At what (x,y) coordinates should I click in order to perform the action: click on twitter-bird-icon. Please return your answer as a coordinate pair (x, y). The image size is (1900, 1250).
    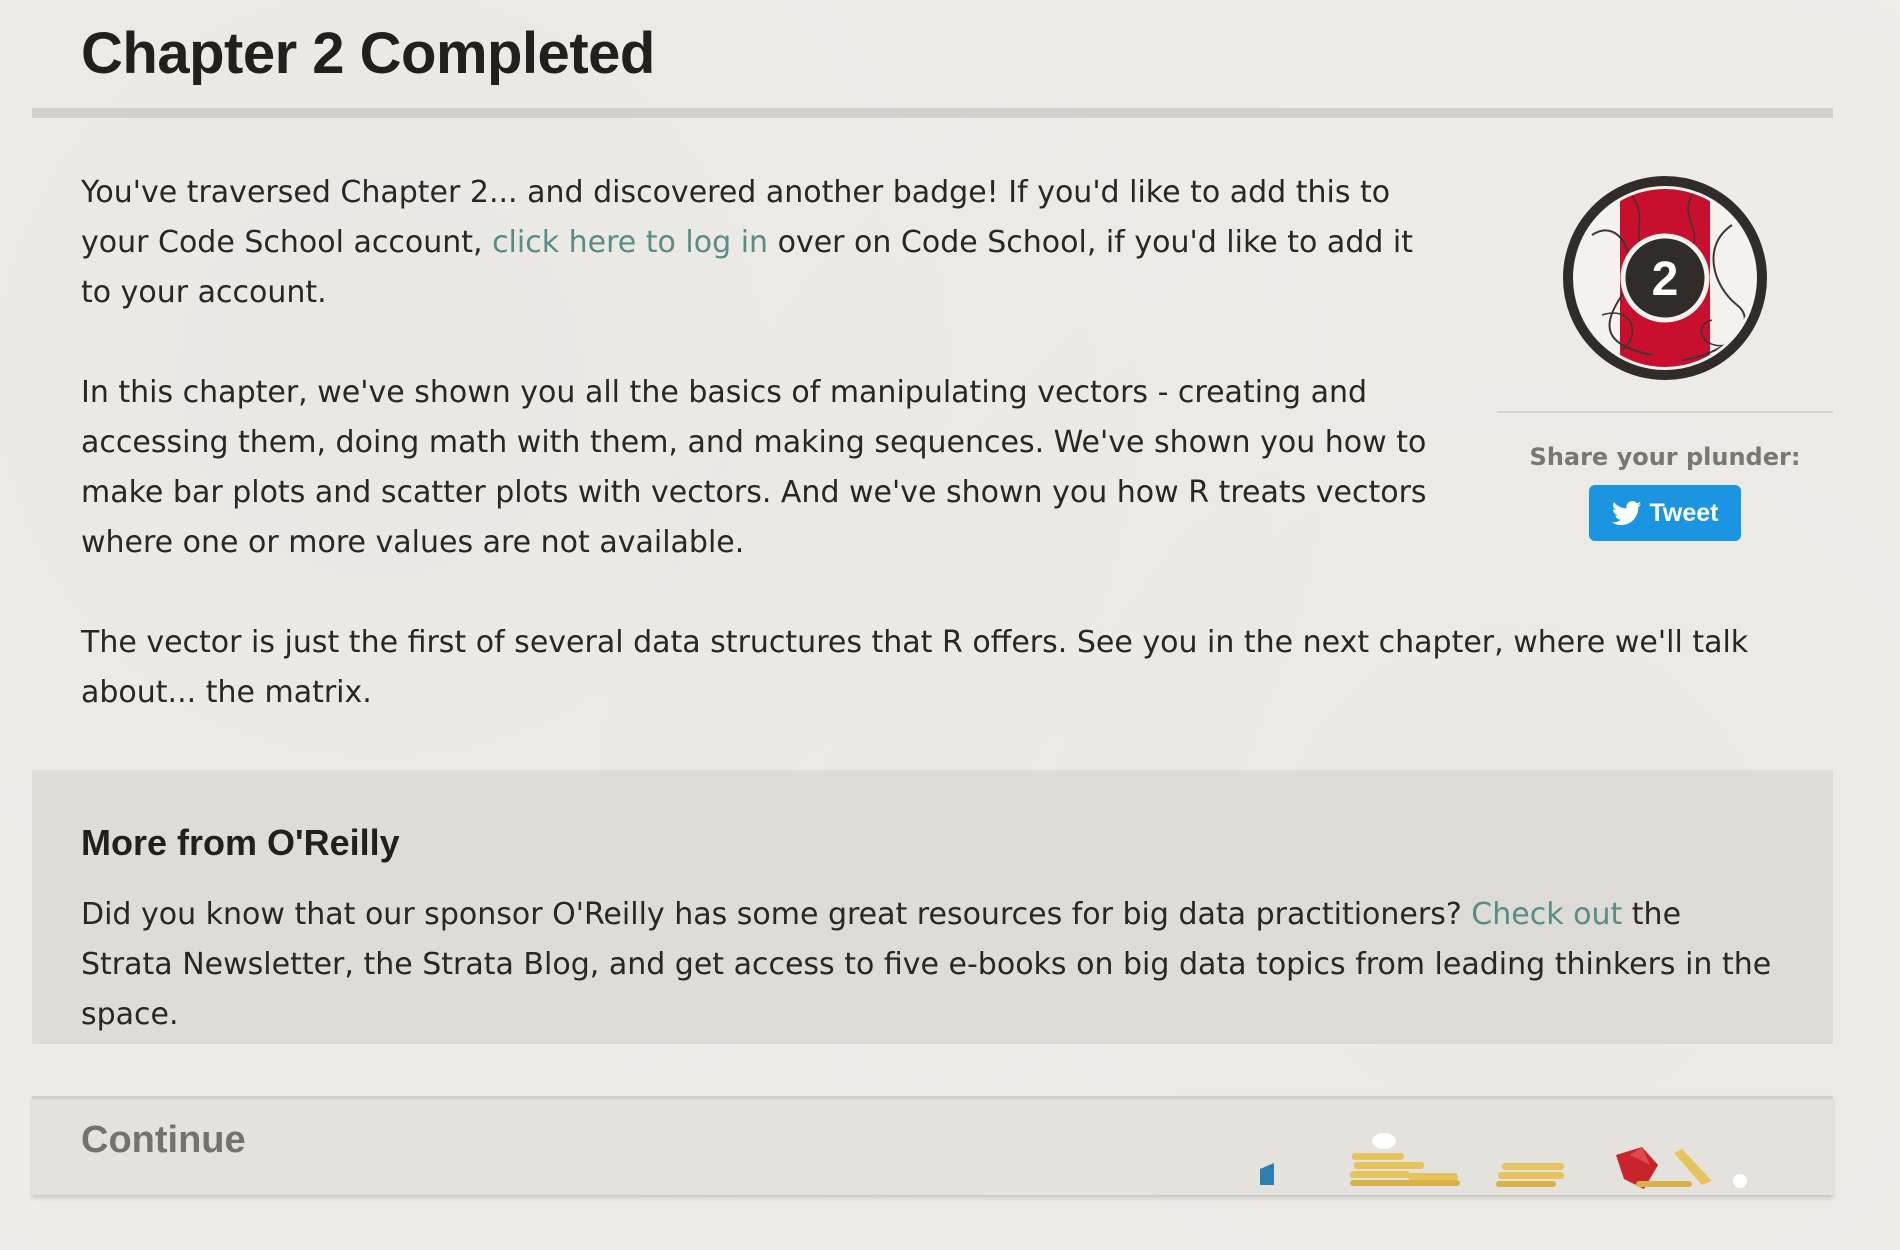
    Looking at the image, I should click on (1626, 512).